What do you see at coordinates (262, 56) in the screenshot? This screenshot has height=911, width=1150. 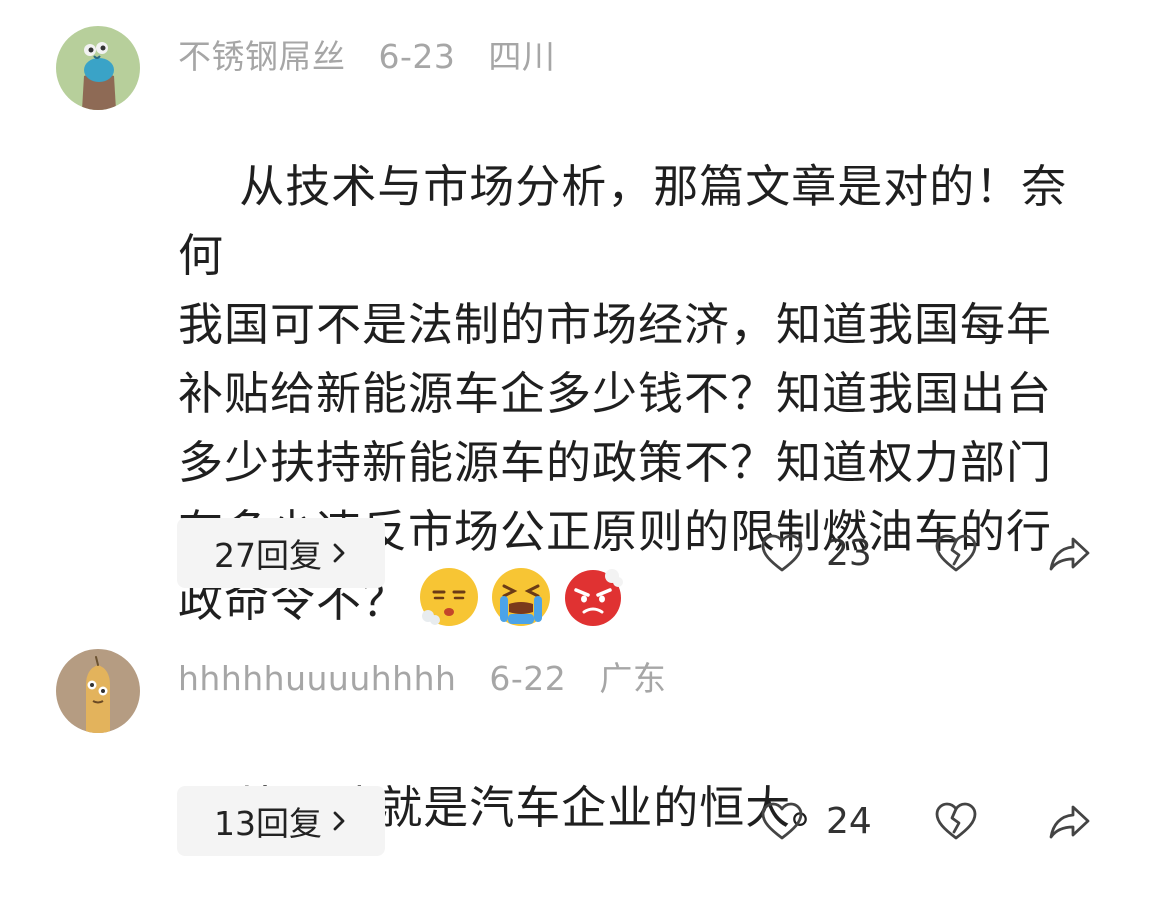 I see `username: 不锈钢屌丝` at bounding box center [262, 56].